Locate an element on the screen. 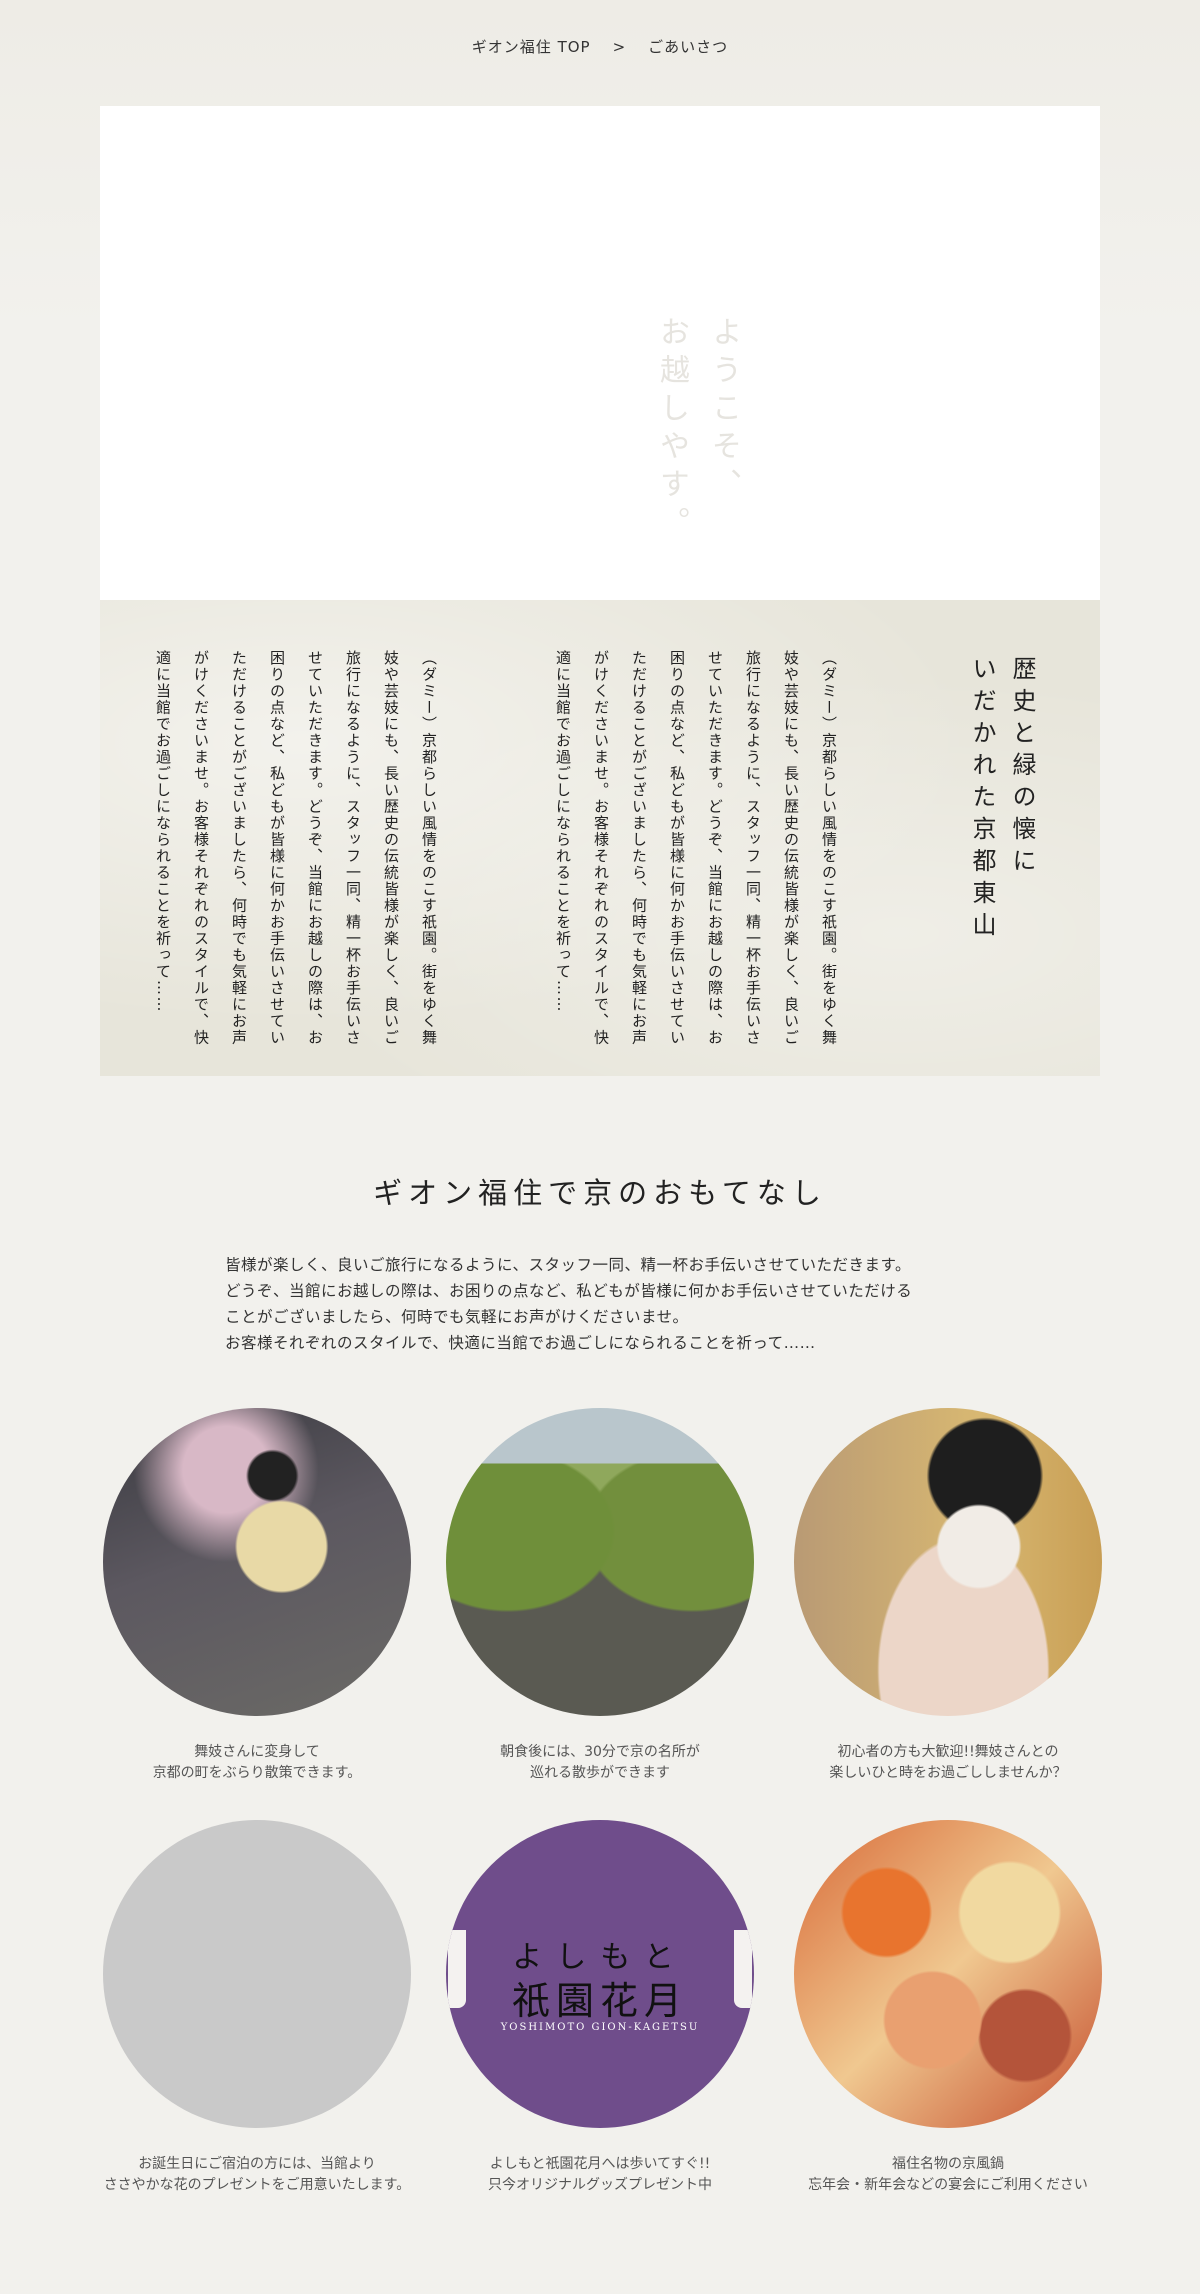  feature-card-birthday: お誕生日にご宿泊の方には、当館より ささやかな花のプレゼントをご用意いたします。 is located at coordinates (257, 2008).